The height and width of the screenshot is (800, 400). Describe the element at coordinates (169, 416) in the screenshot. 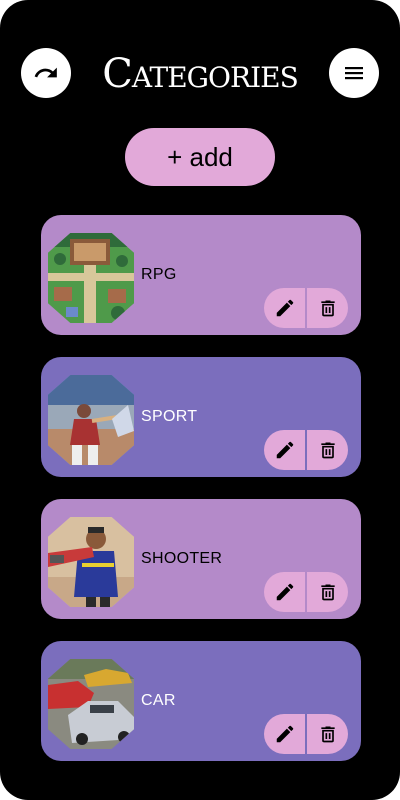

I see `category-label: SPORT` at that location.